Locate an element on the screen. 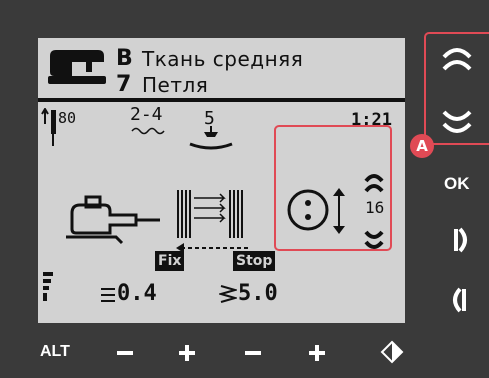  stitch-width-icon is located at coordinates (108, 295).